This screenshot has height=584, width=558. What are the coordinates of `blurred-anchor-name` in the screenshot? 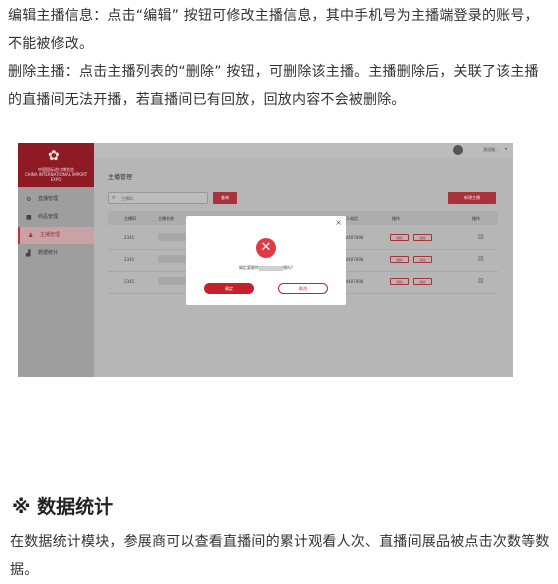 It's located at (270, 268).